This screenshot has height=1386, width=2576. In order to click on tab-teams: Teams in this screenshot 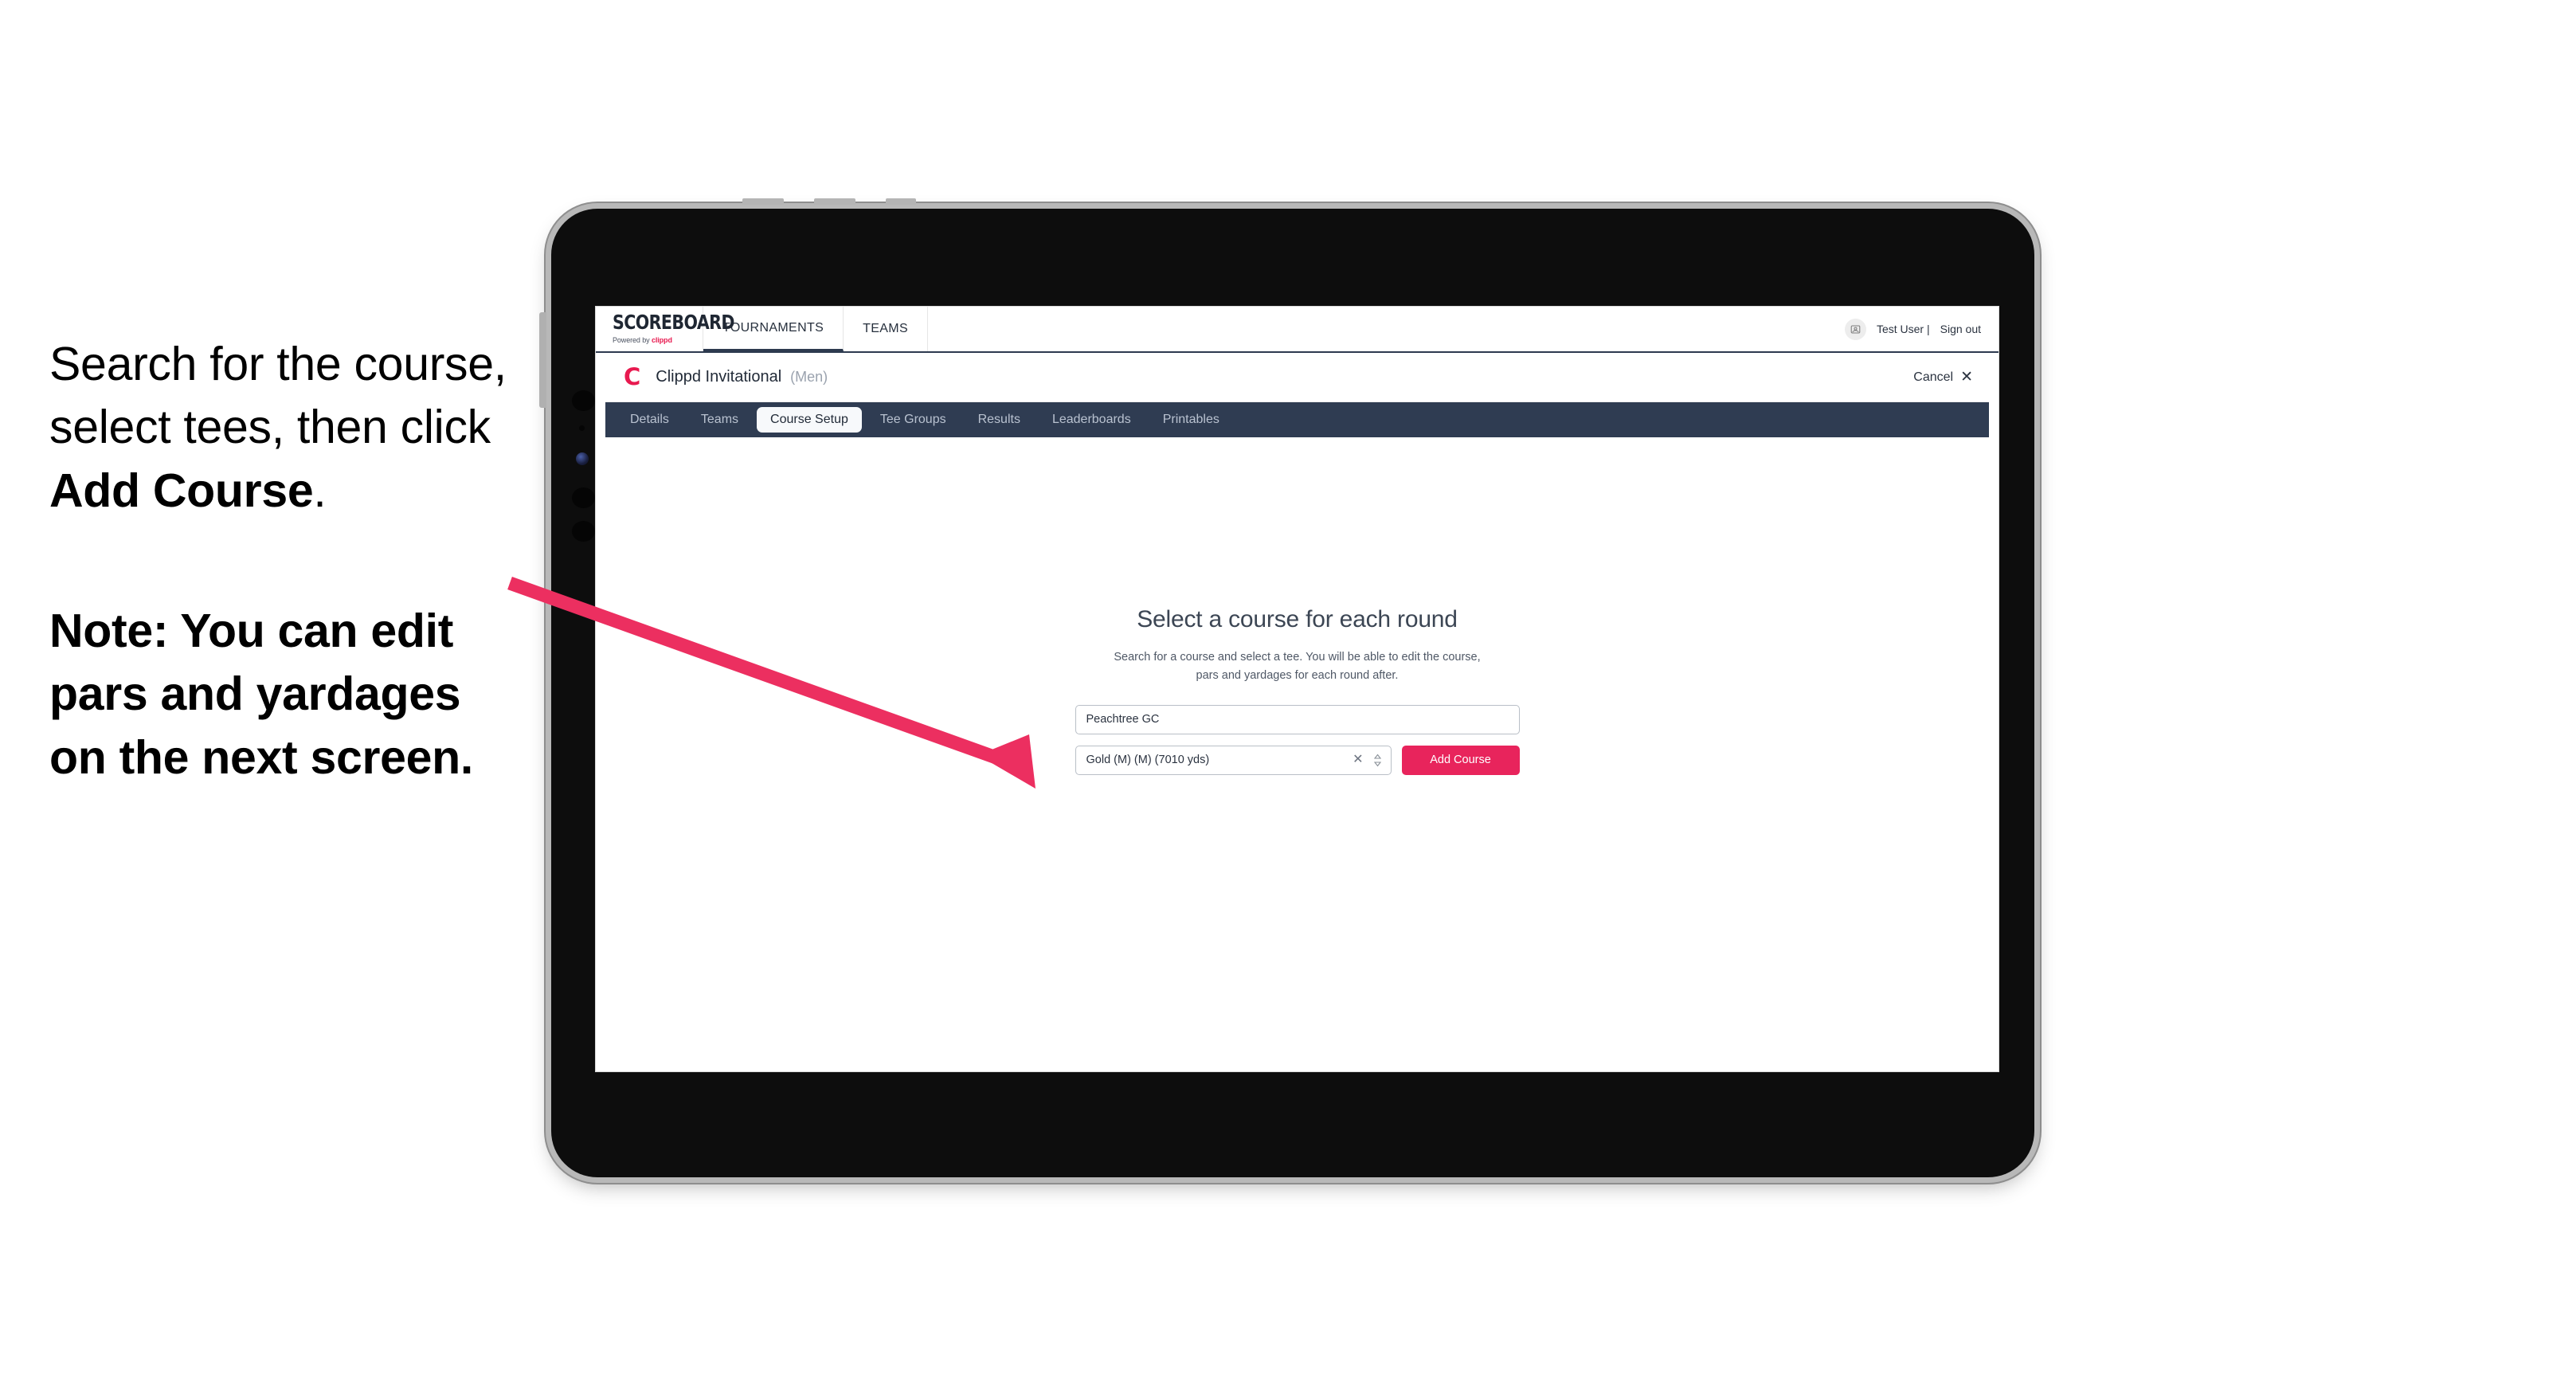, I will do `click(719, 420)`.